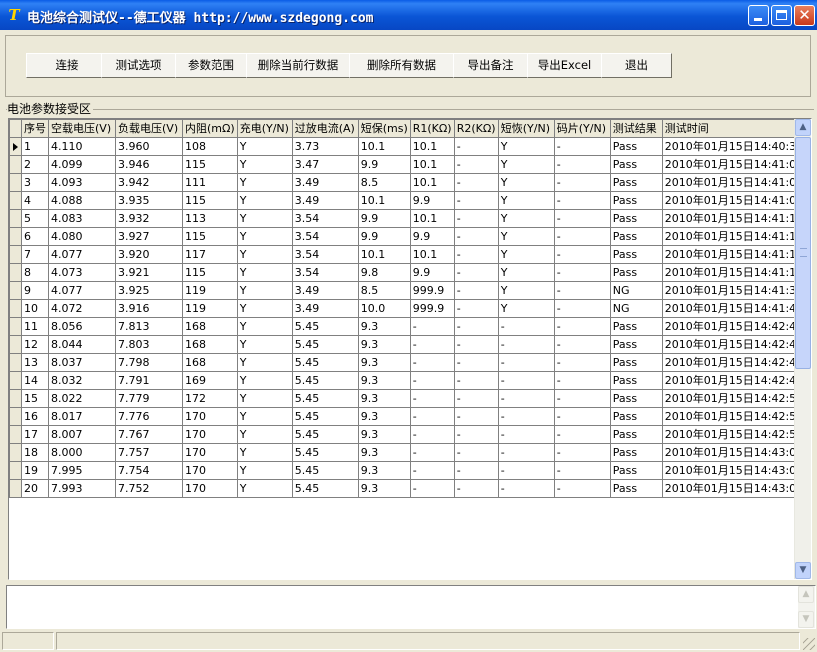 The height and width of the screenshot is (652, 817). Describe the element at coordinates (35, 200) in the screenshot. I see `table-cell: 4` at that location.